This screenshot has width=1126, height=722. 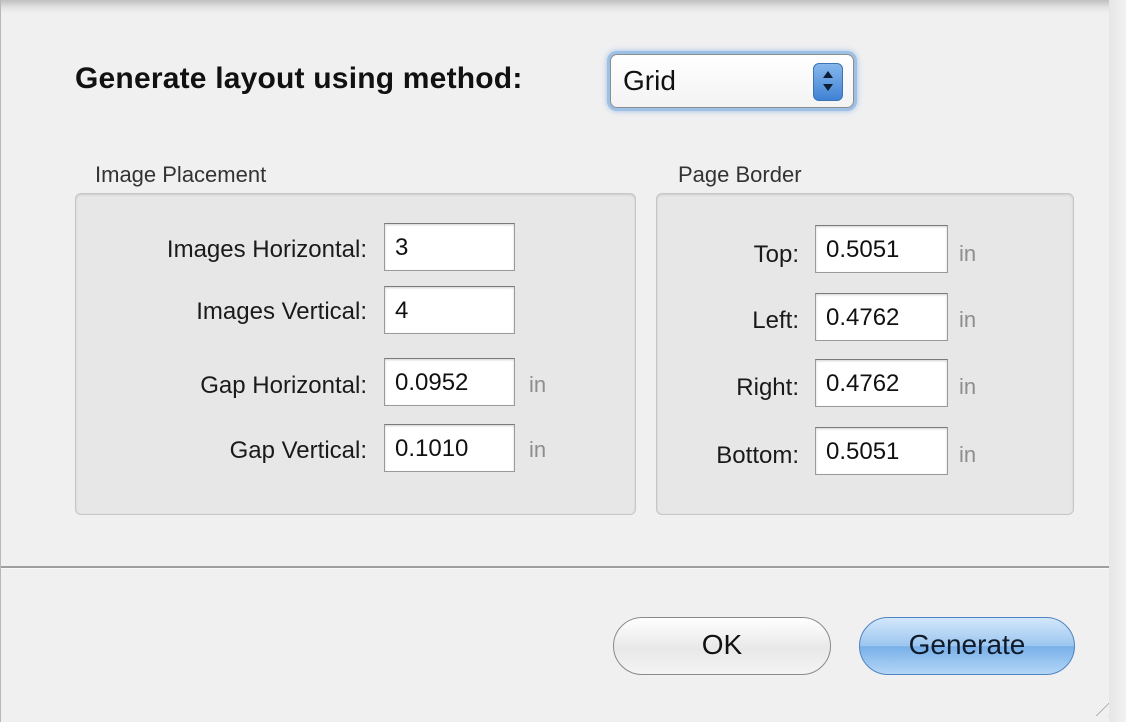 I want to click on right-border-label: Right:, so click(x=767, y=387).